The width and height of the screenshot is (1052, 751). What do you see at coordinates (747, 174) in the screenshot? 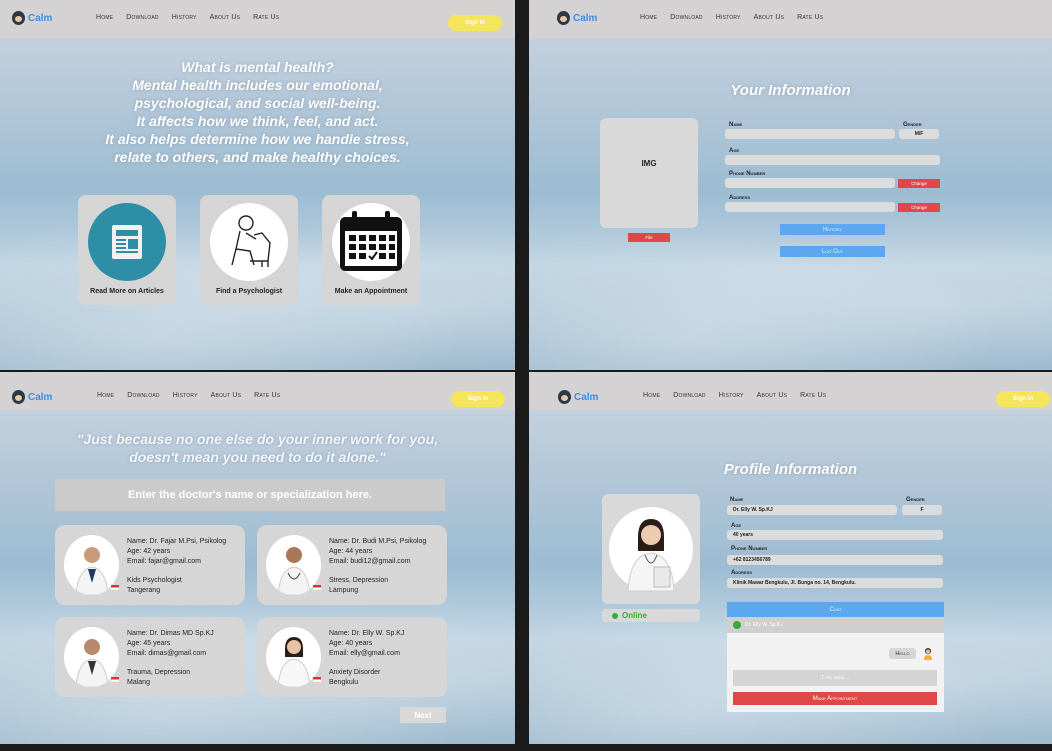
I see `phone-label: Phone Number` at bounding box center [747, 174].